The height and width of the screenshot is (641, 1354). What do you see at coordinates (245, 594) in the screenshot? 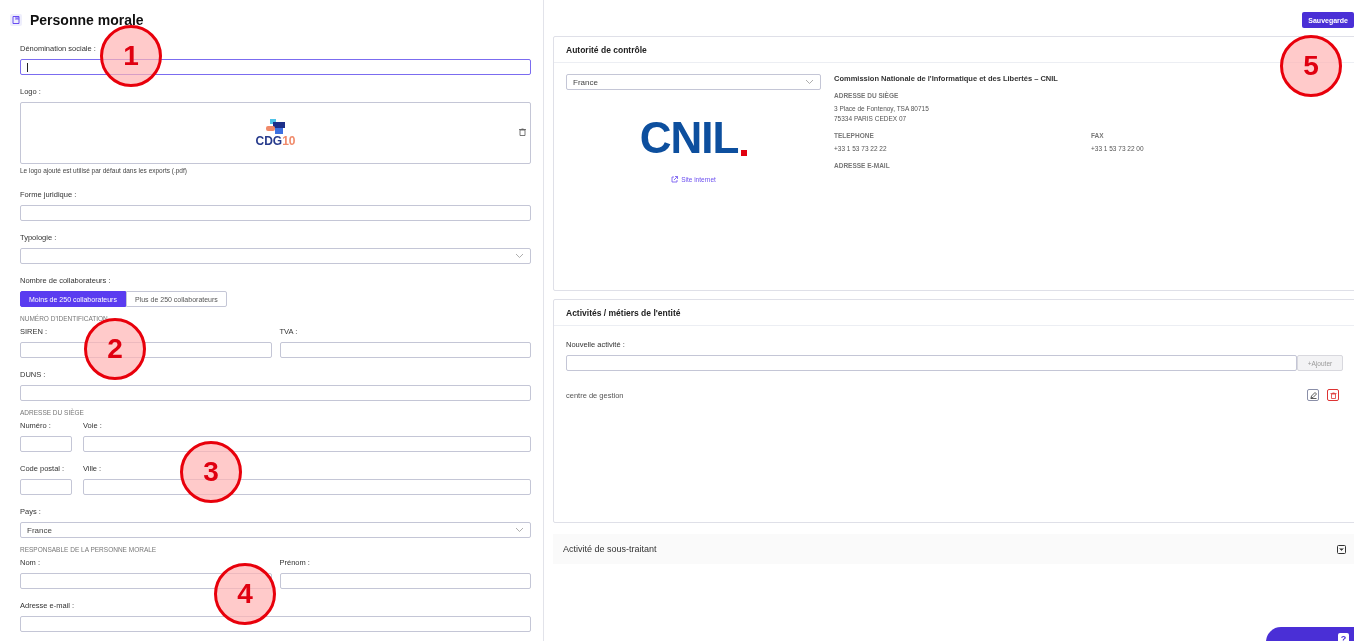
I see `annotation-overlay: 4` at bounding box center [245, 594].